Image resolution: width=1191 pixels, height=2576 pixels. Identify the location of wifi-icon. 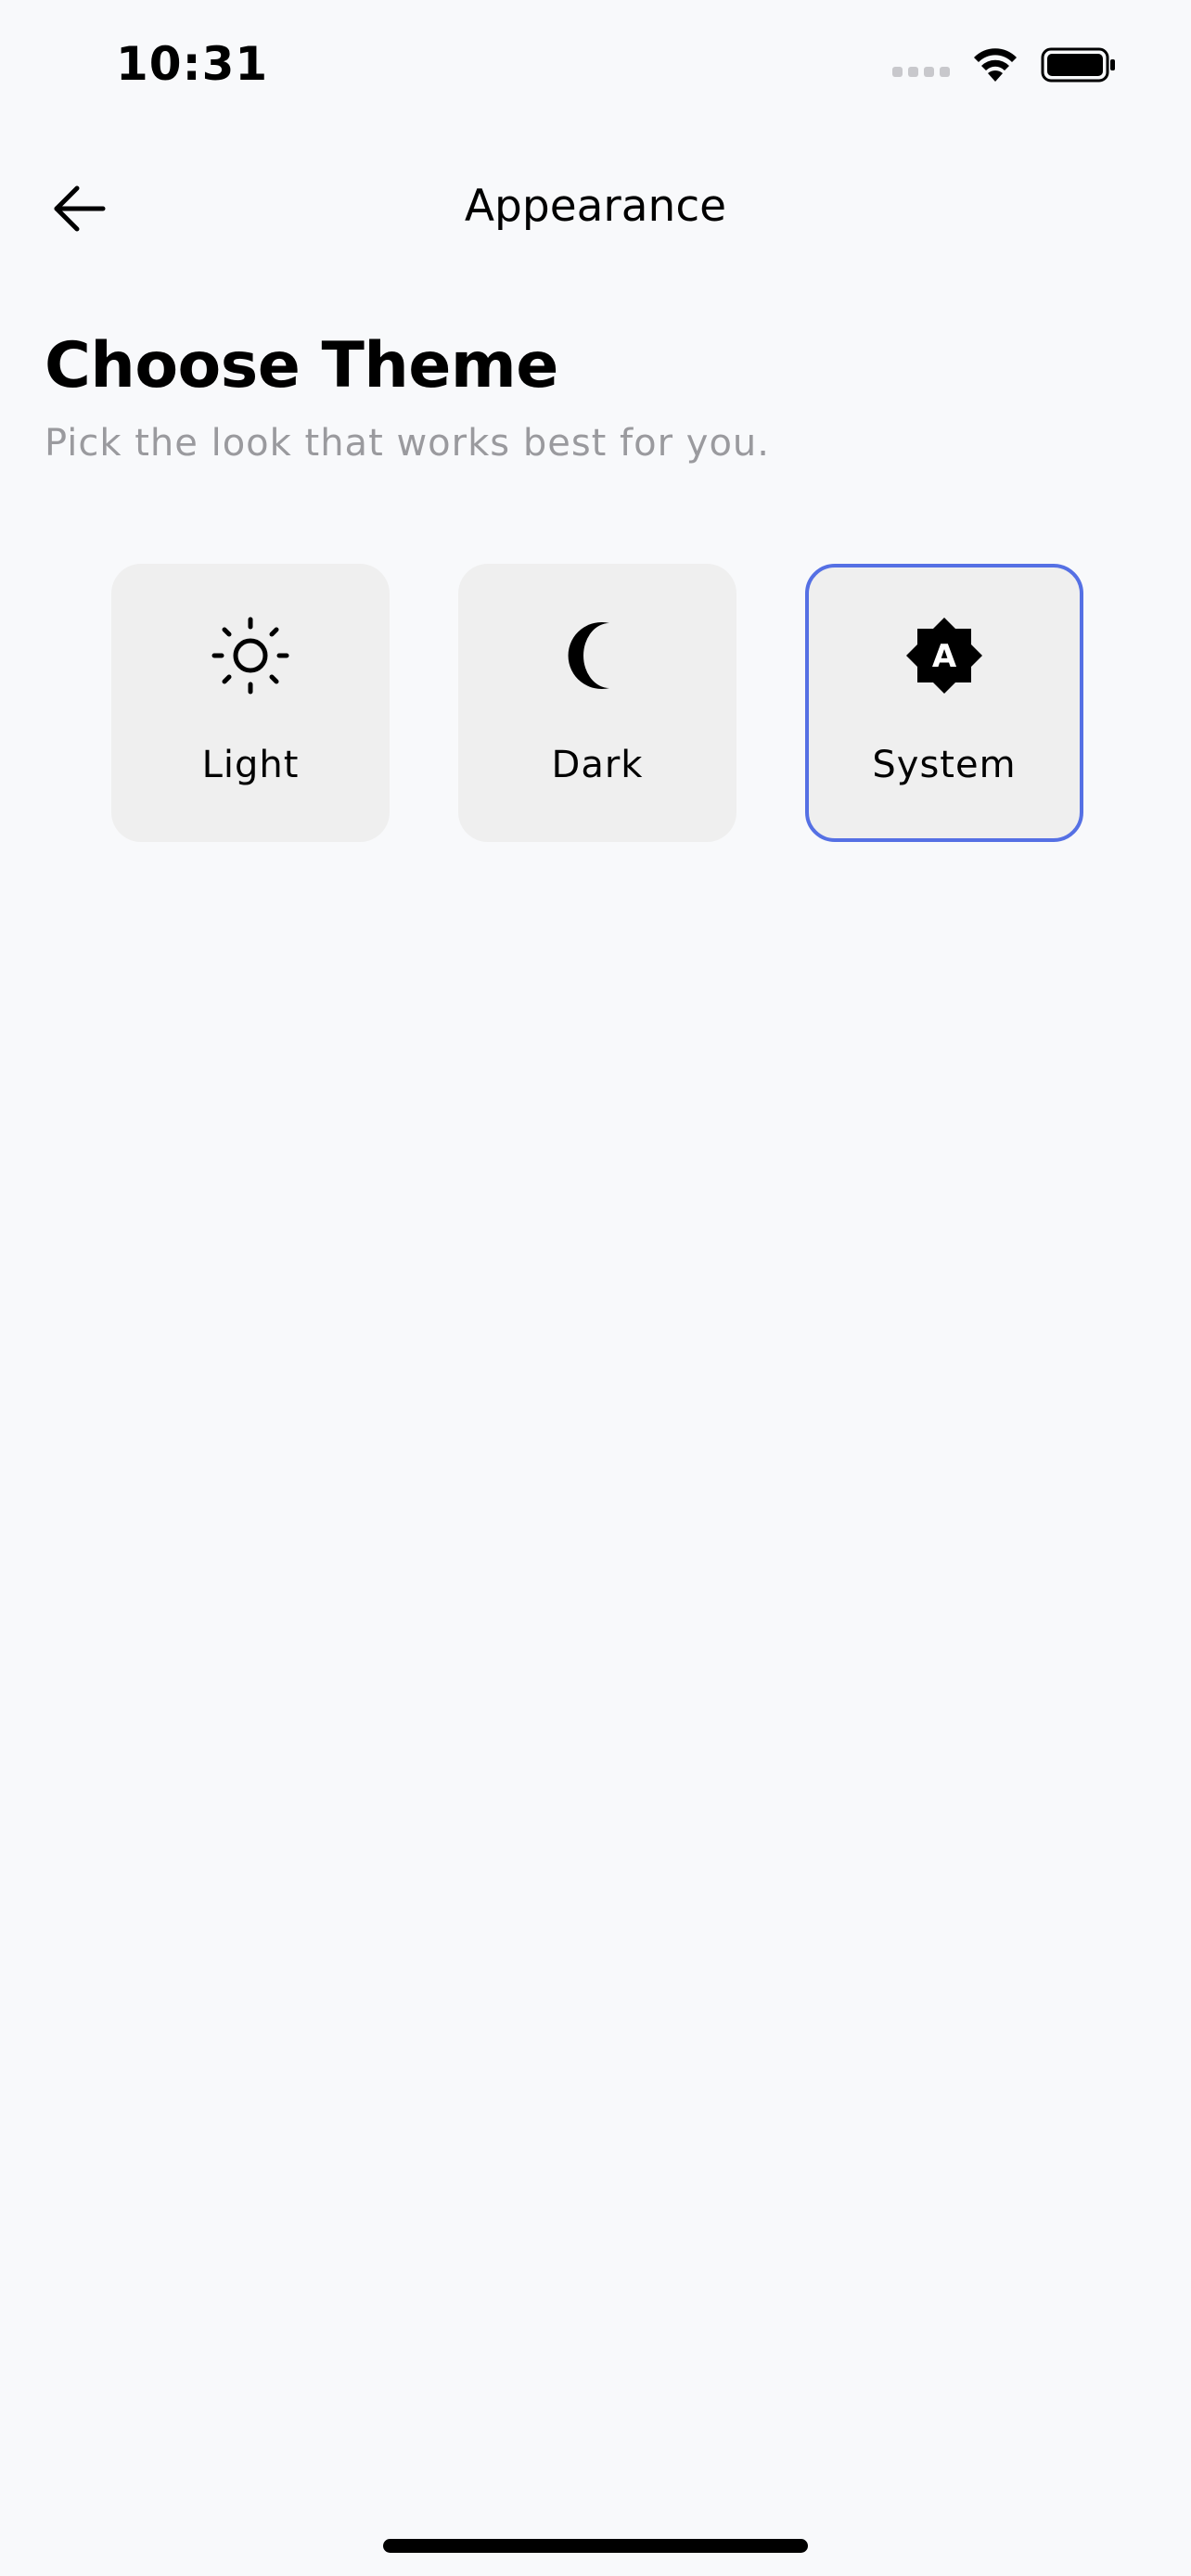
(996, 65).